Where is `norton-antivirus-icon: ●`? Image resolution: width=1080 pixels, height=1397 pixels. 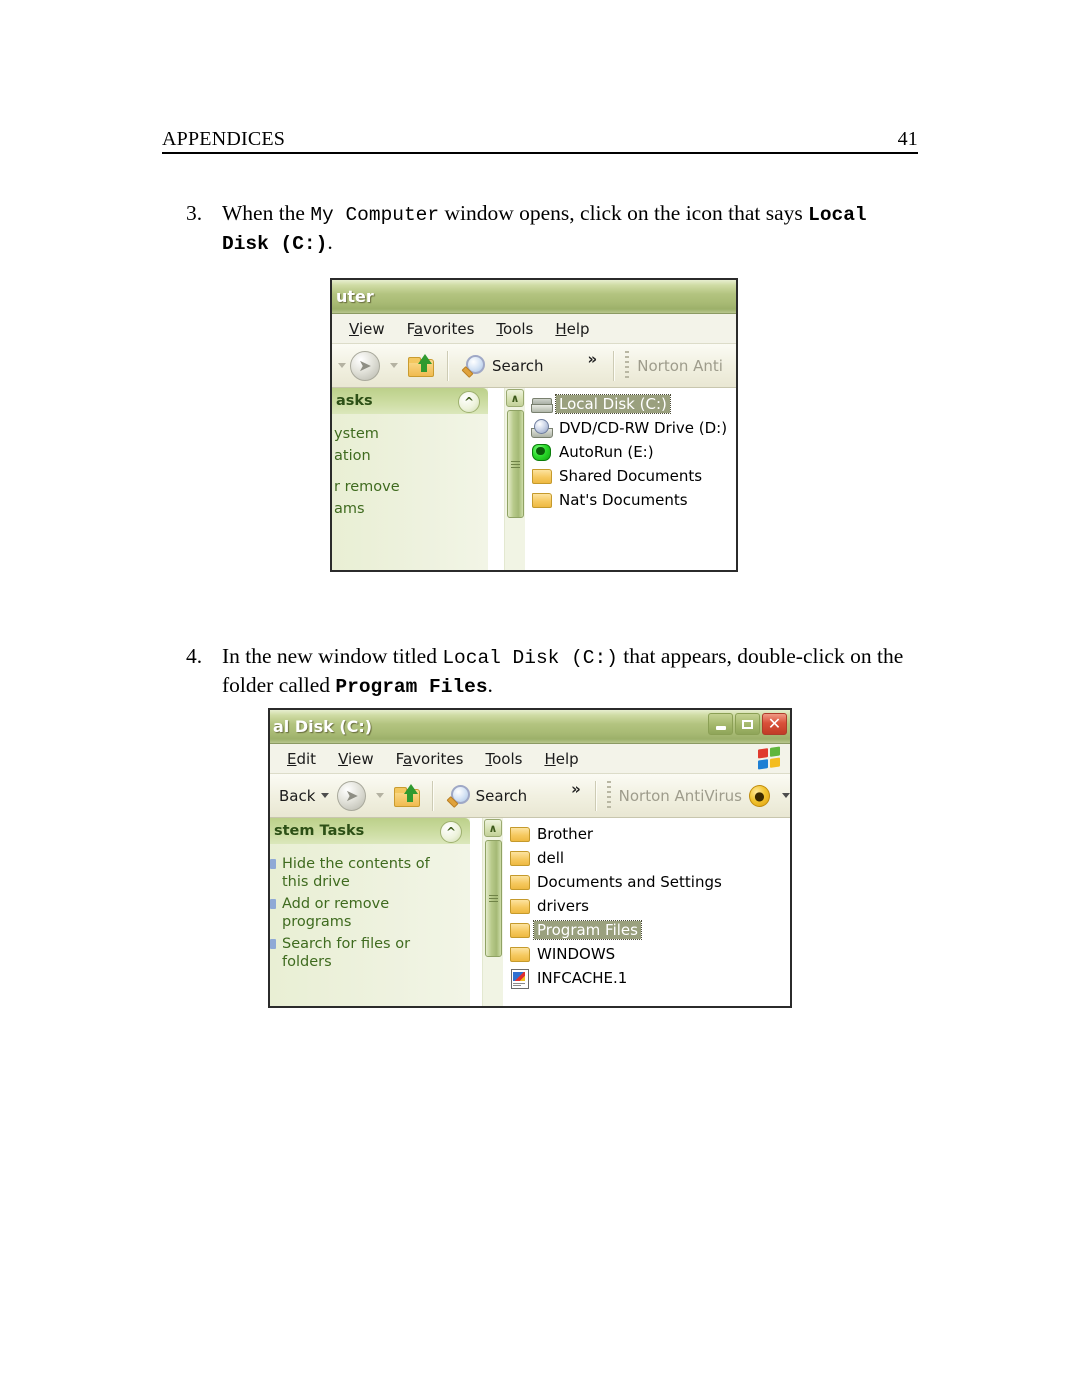 norton-antivirus-icon: ● is located at coordinates (759, 795).